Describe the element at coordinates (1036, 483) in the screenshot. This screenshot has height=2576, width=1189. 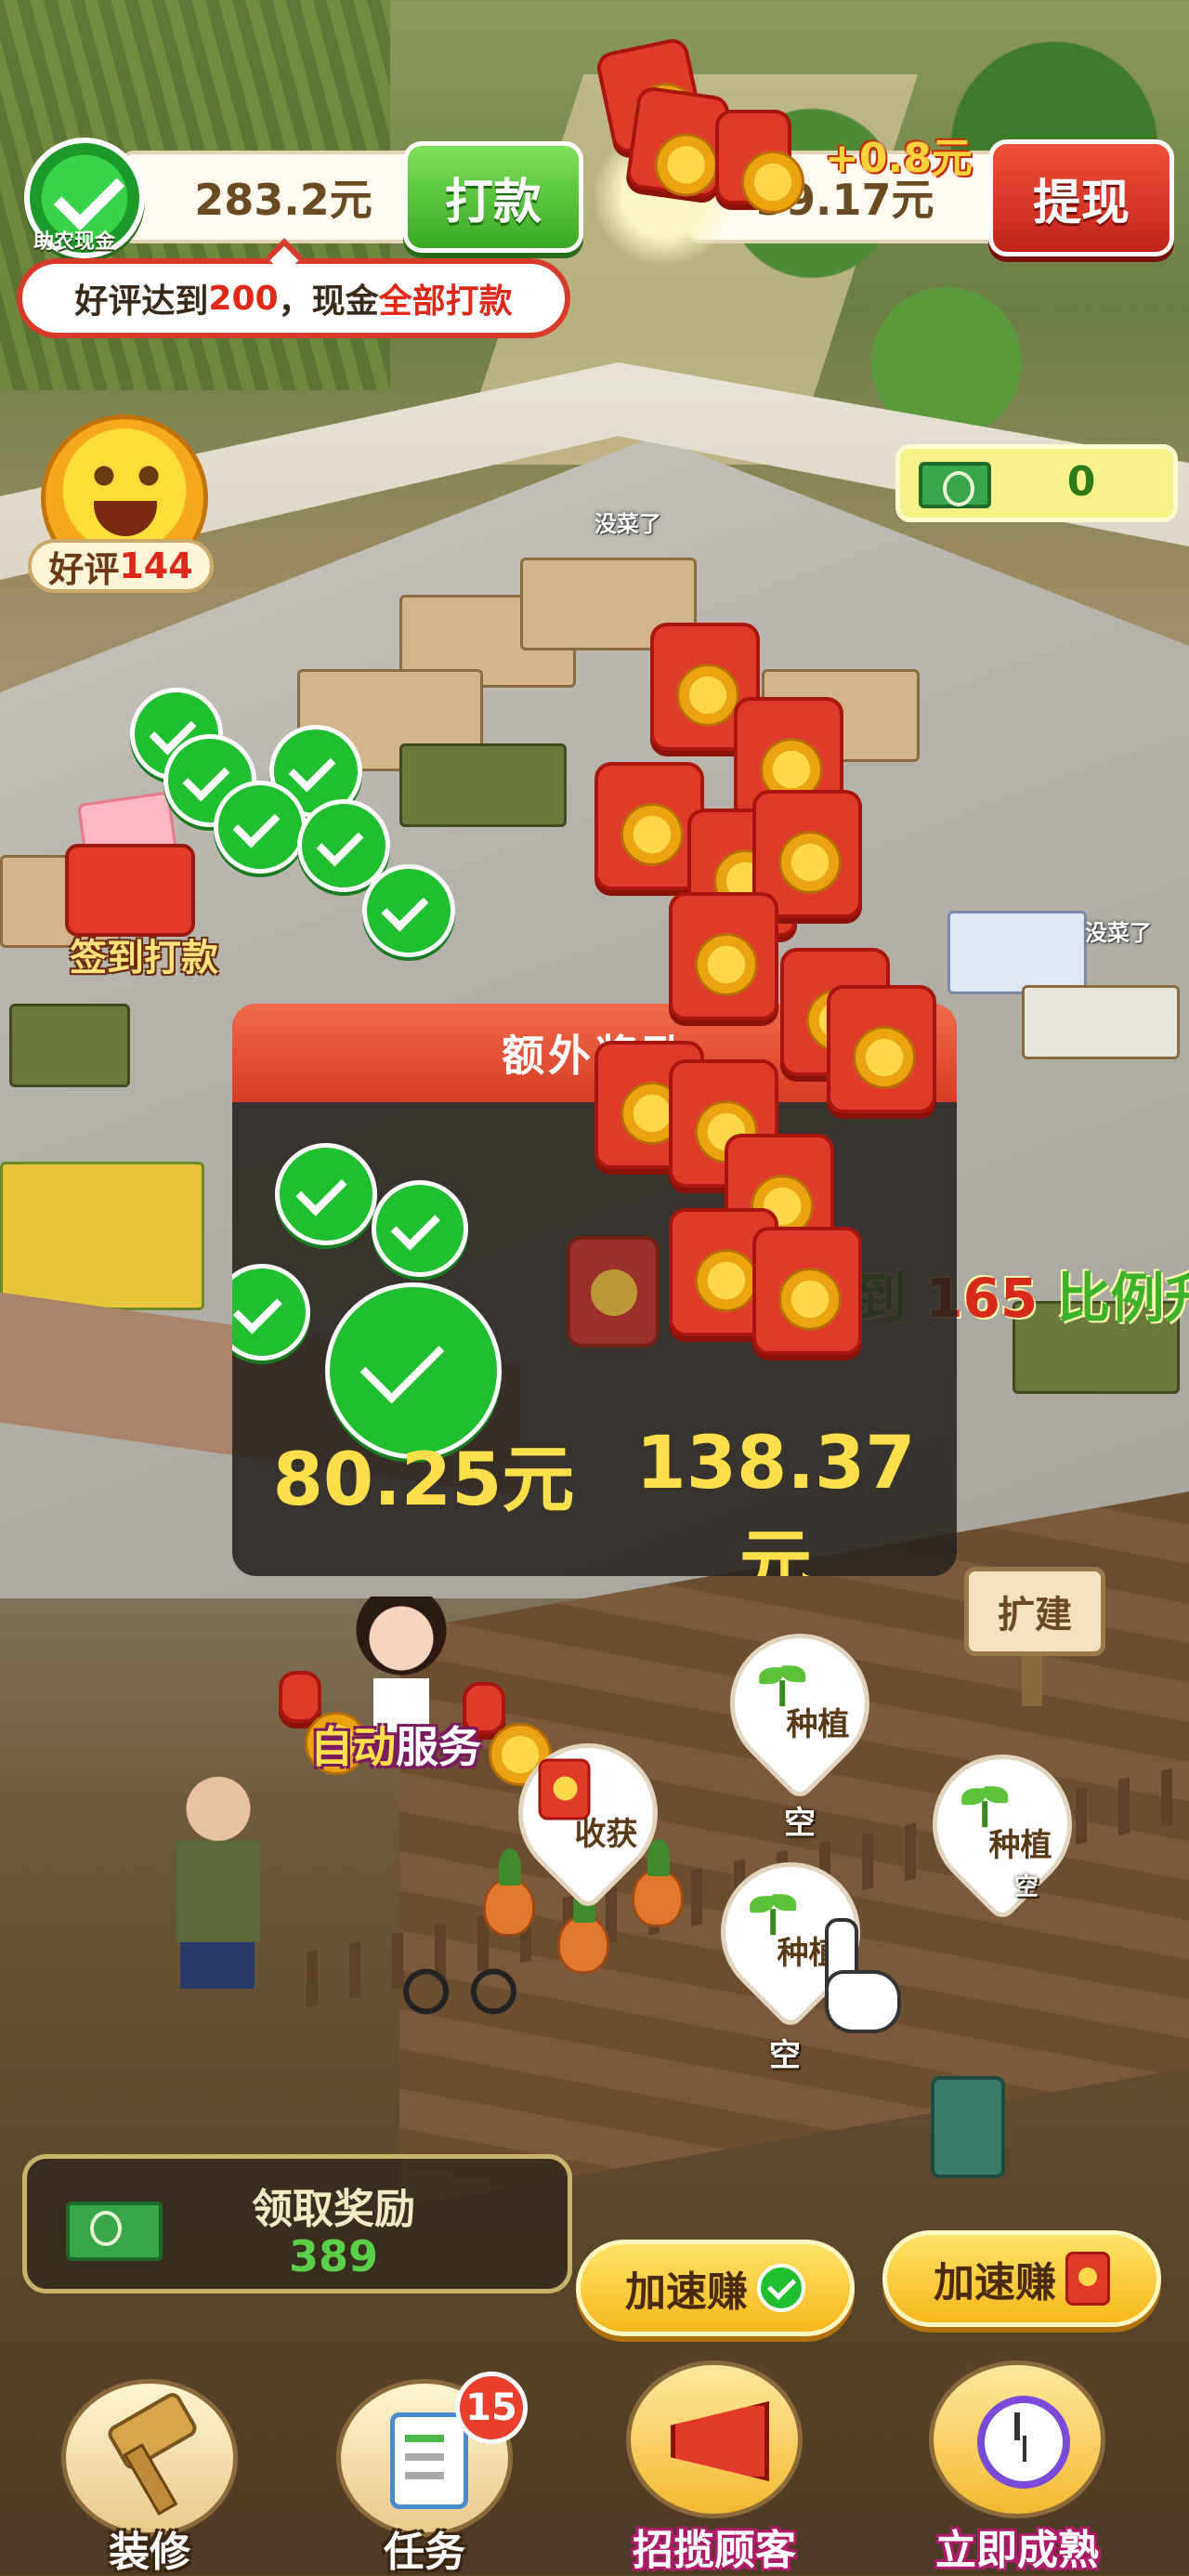
I see `money-counter: 0` at that location.